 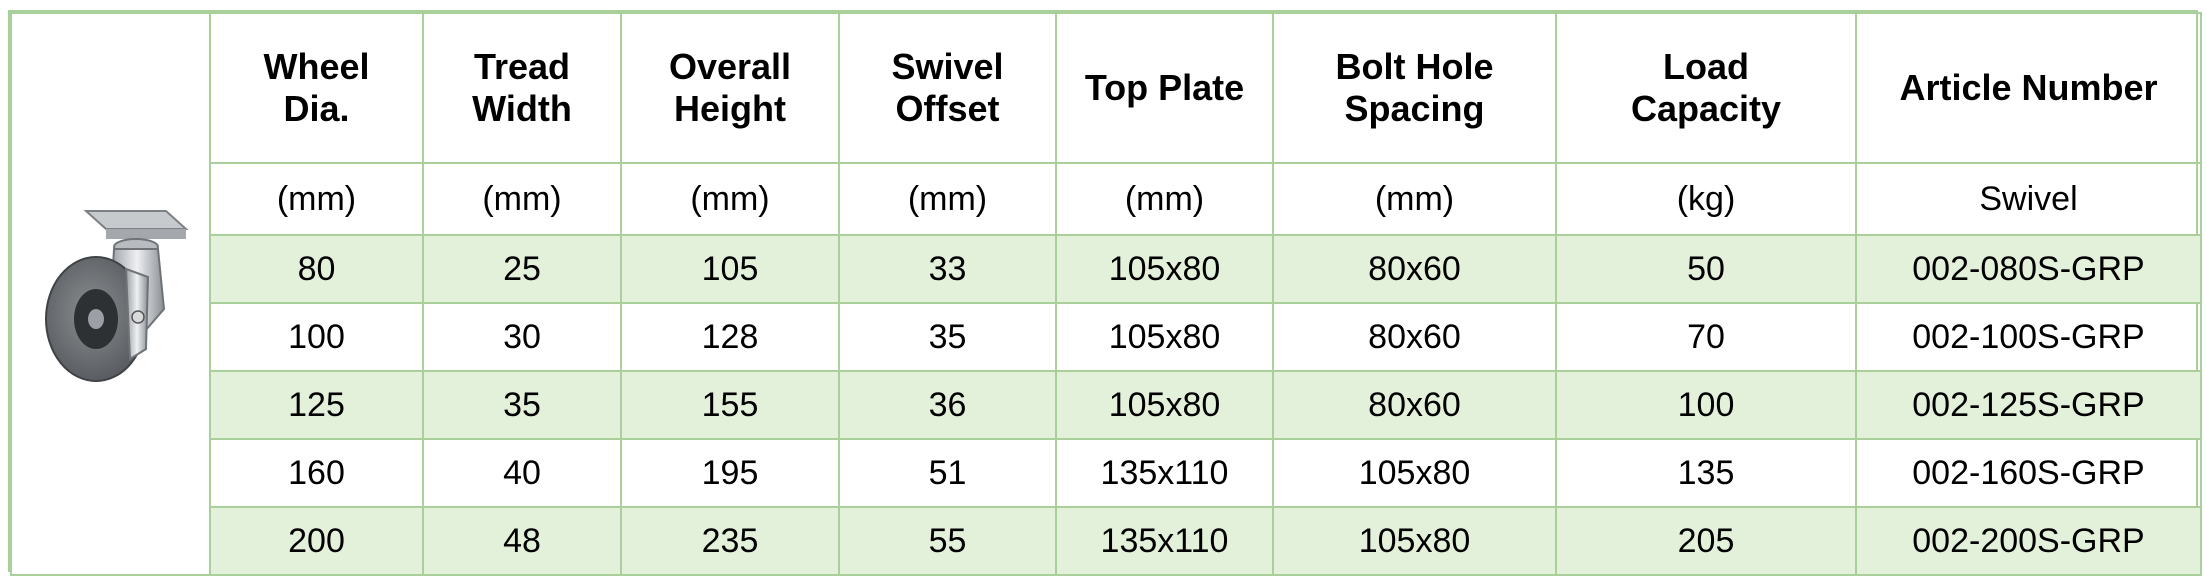 I want to click on table-cell: 002-125S-GRP, so click(x=2028, y=405).